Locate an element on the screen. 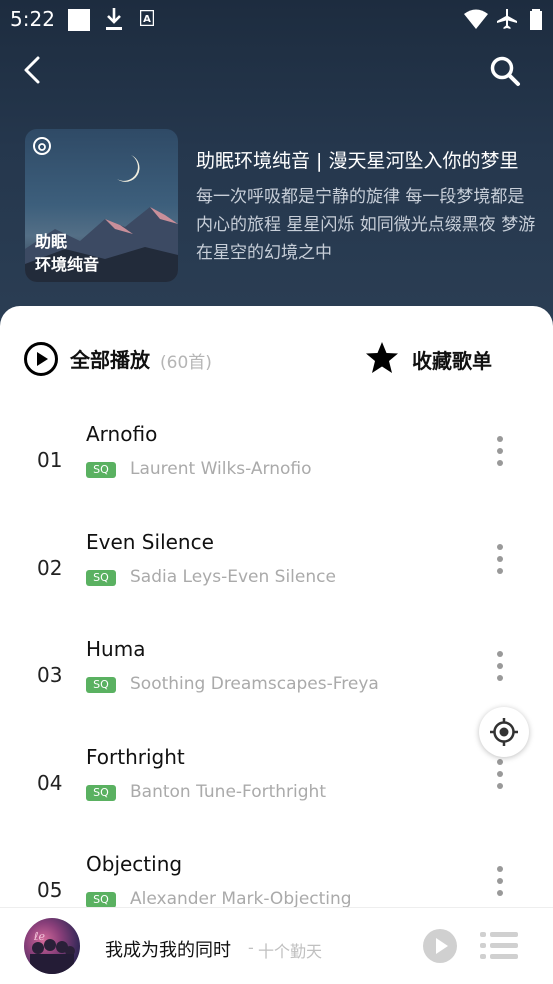  play-all-label: 全部播放 is located at coordinates (110, 360).